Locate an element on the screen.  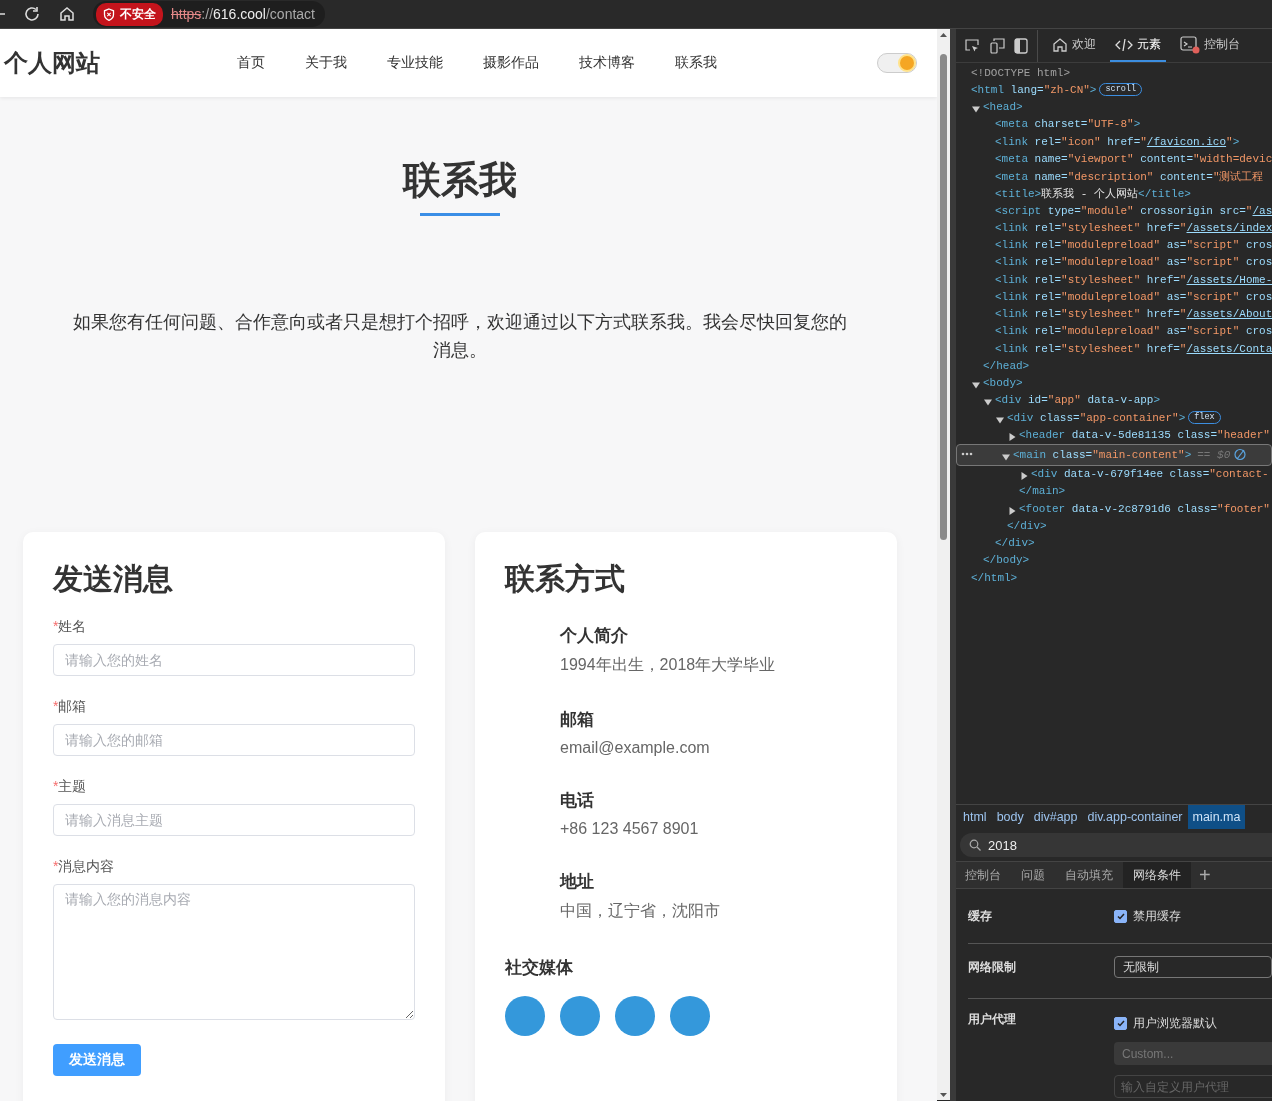
scrollbar is located at coordinates (943, 564).